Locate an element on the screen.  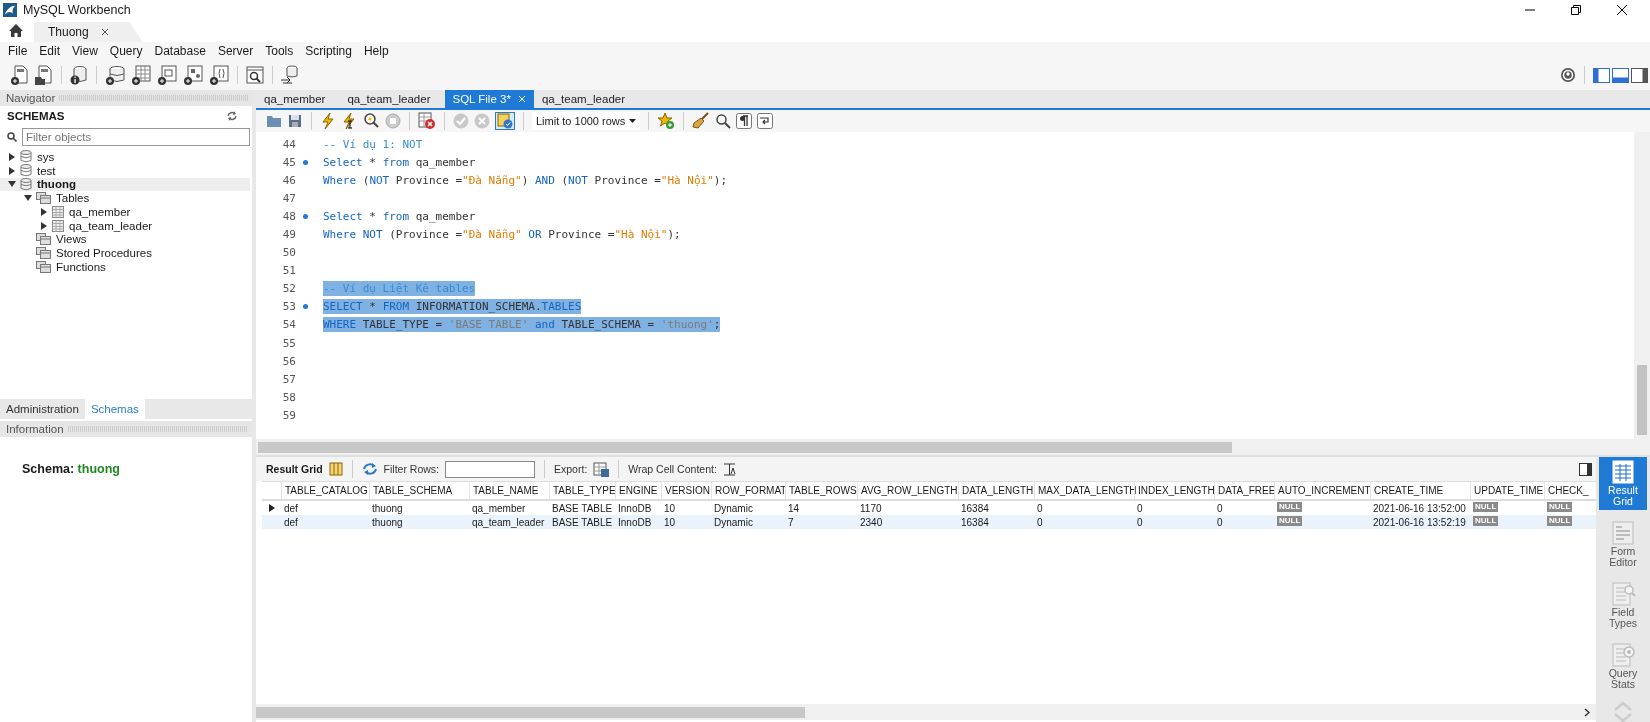
table-cell: 14 is located at coordinates (794, 508).